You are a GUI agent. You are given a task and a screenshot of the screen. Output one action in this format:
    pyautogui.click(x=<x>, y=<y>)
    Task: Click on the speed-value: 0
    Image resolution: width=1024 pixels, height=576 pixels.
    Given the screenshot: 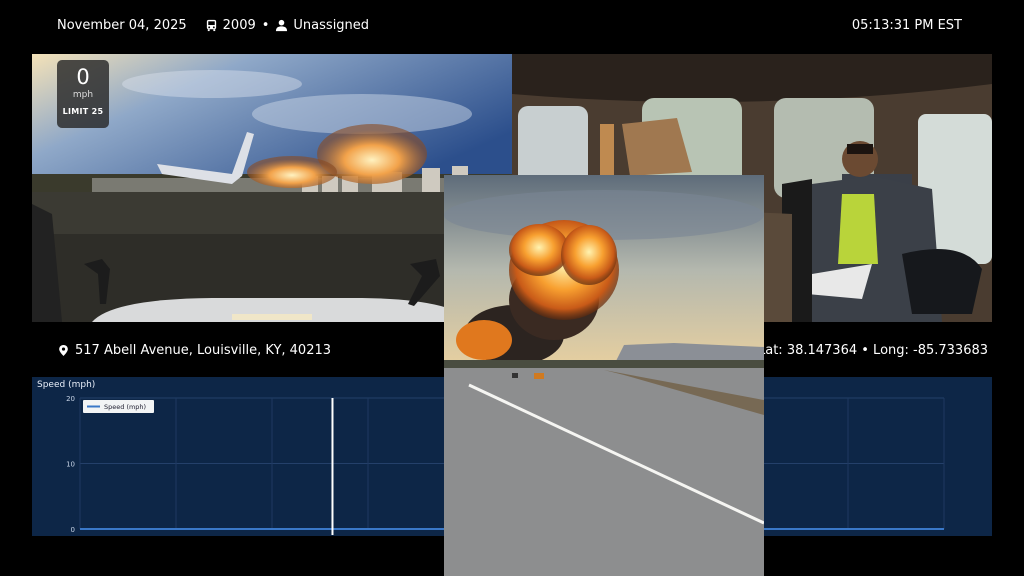 What is the action you would take?
    pyautogui.click(x=83, y=77)
    